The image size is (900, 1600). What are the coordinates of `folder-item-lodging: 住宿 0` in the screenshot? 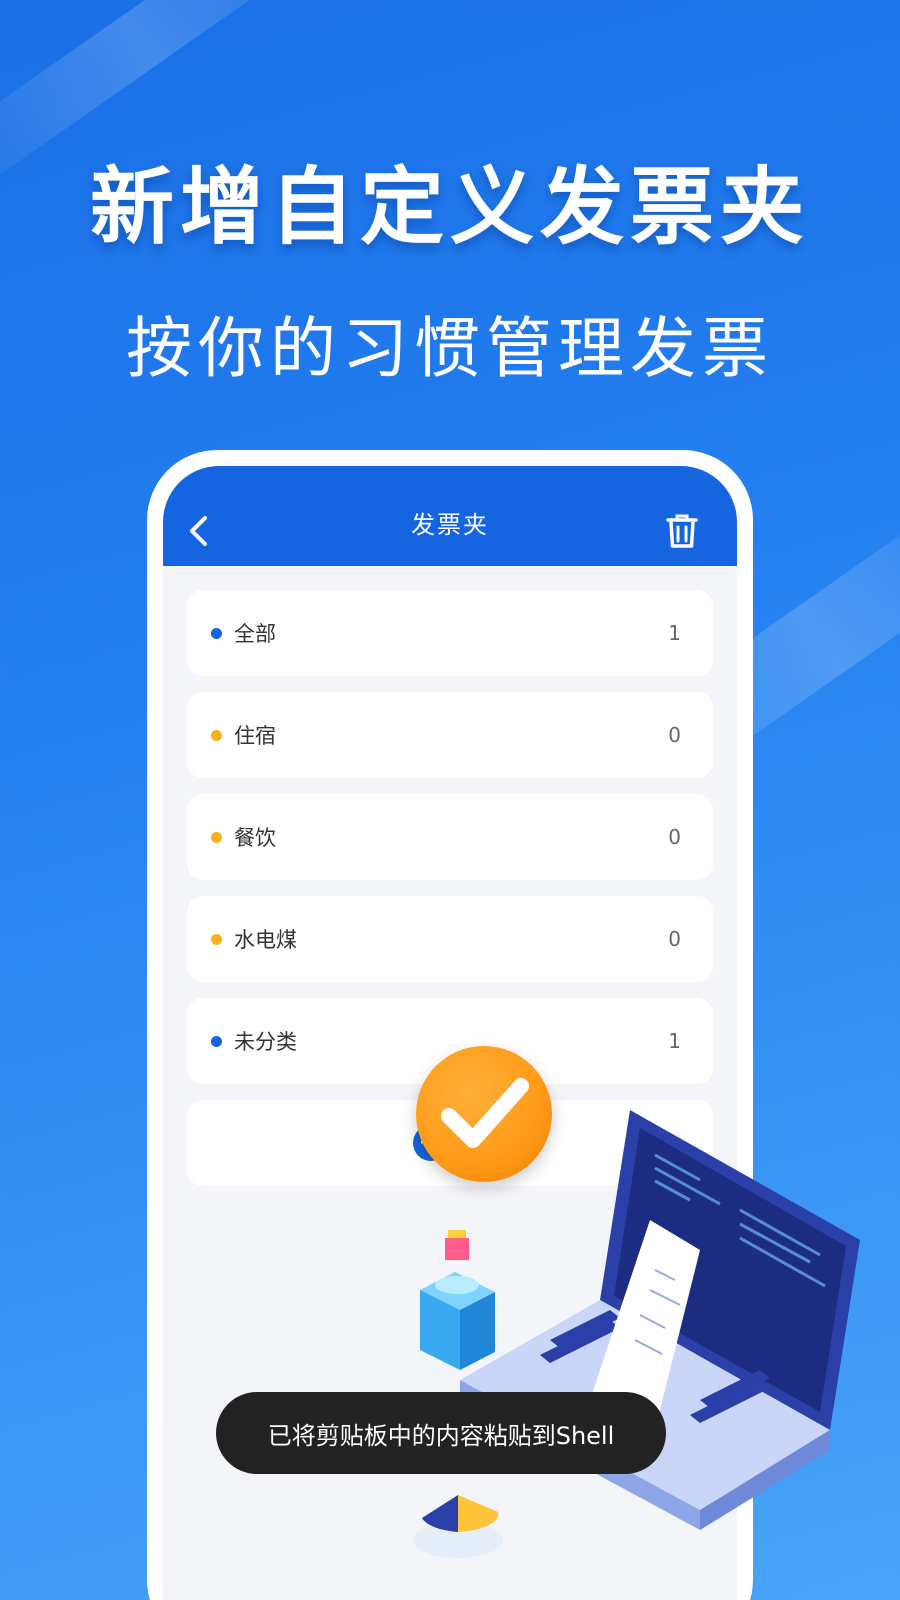 It's located at (450, 735).